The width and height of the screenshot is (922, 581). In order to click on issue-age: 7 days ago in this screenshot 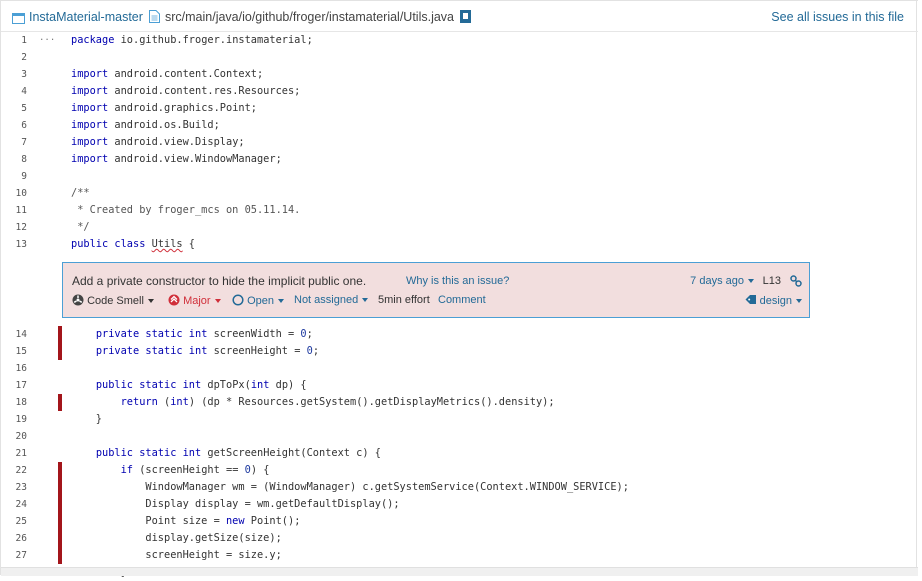, I will do `click(717, 281)`.